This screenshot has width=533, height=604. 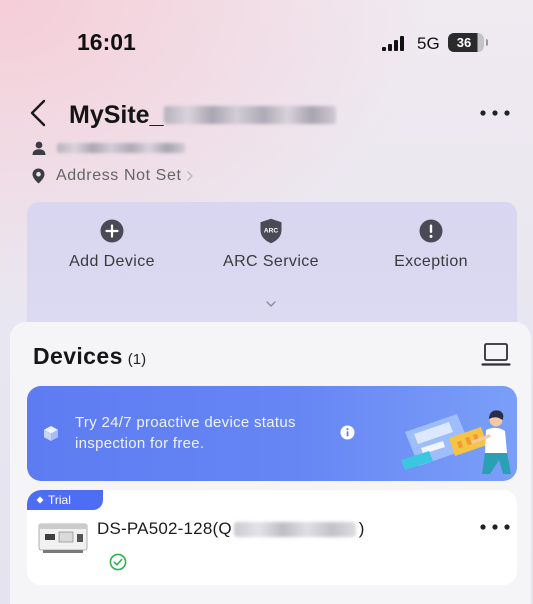 I want to click on arc-service-button: ARC ARC Service, so click(x=271, y=246).